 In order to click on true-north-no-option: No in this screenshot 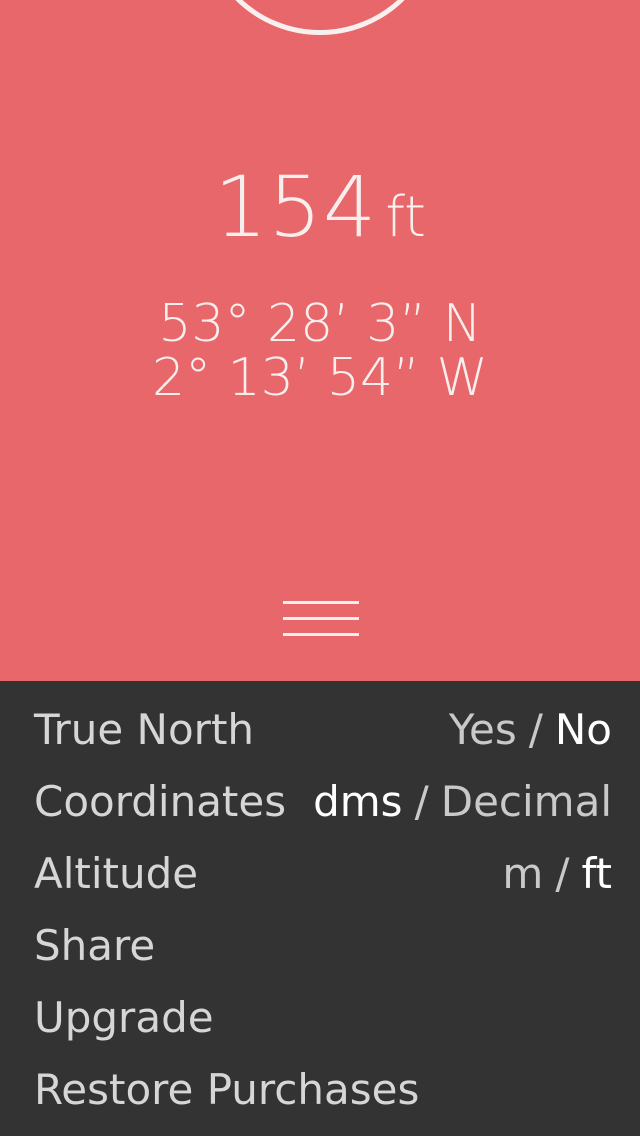, I will do `click(583, 729)`.